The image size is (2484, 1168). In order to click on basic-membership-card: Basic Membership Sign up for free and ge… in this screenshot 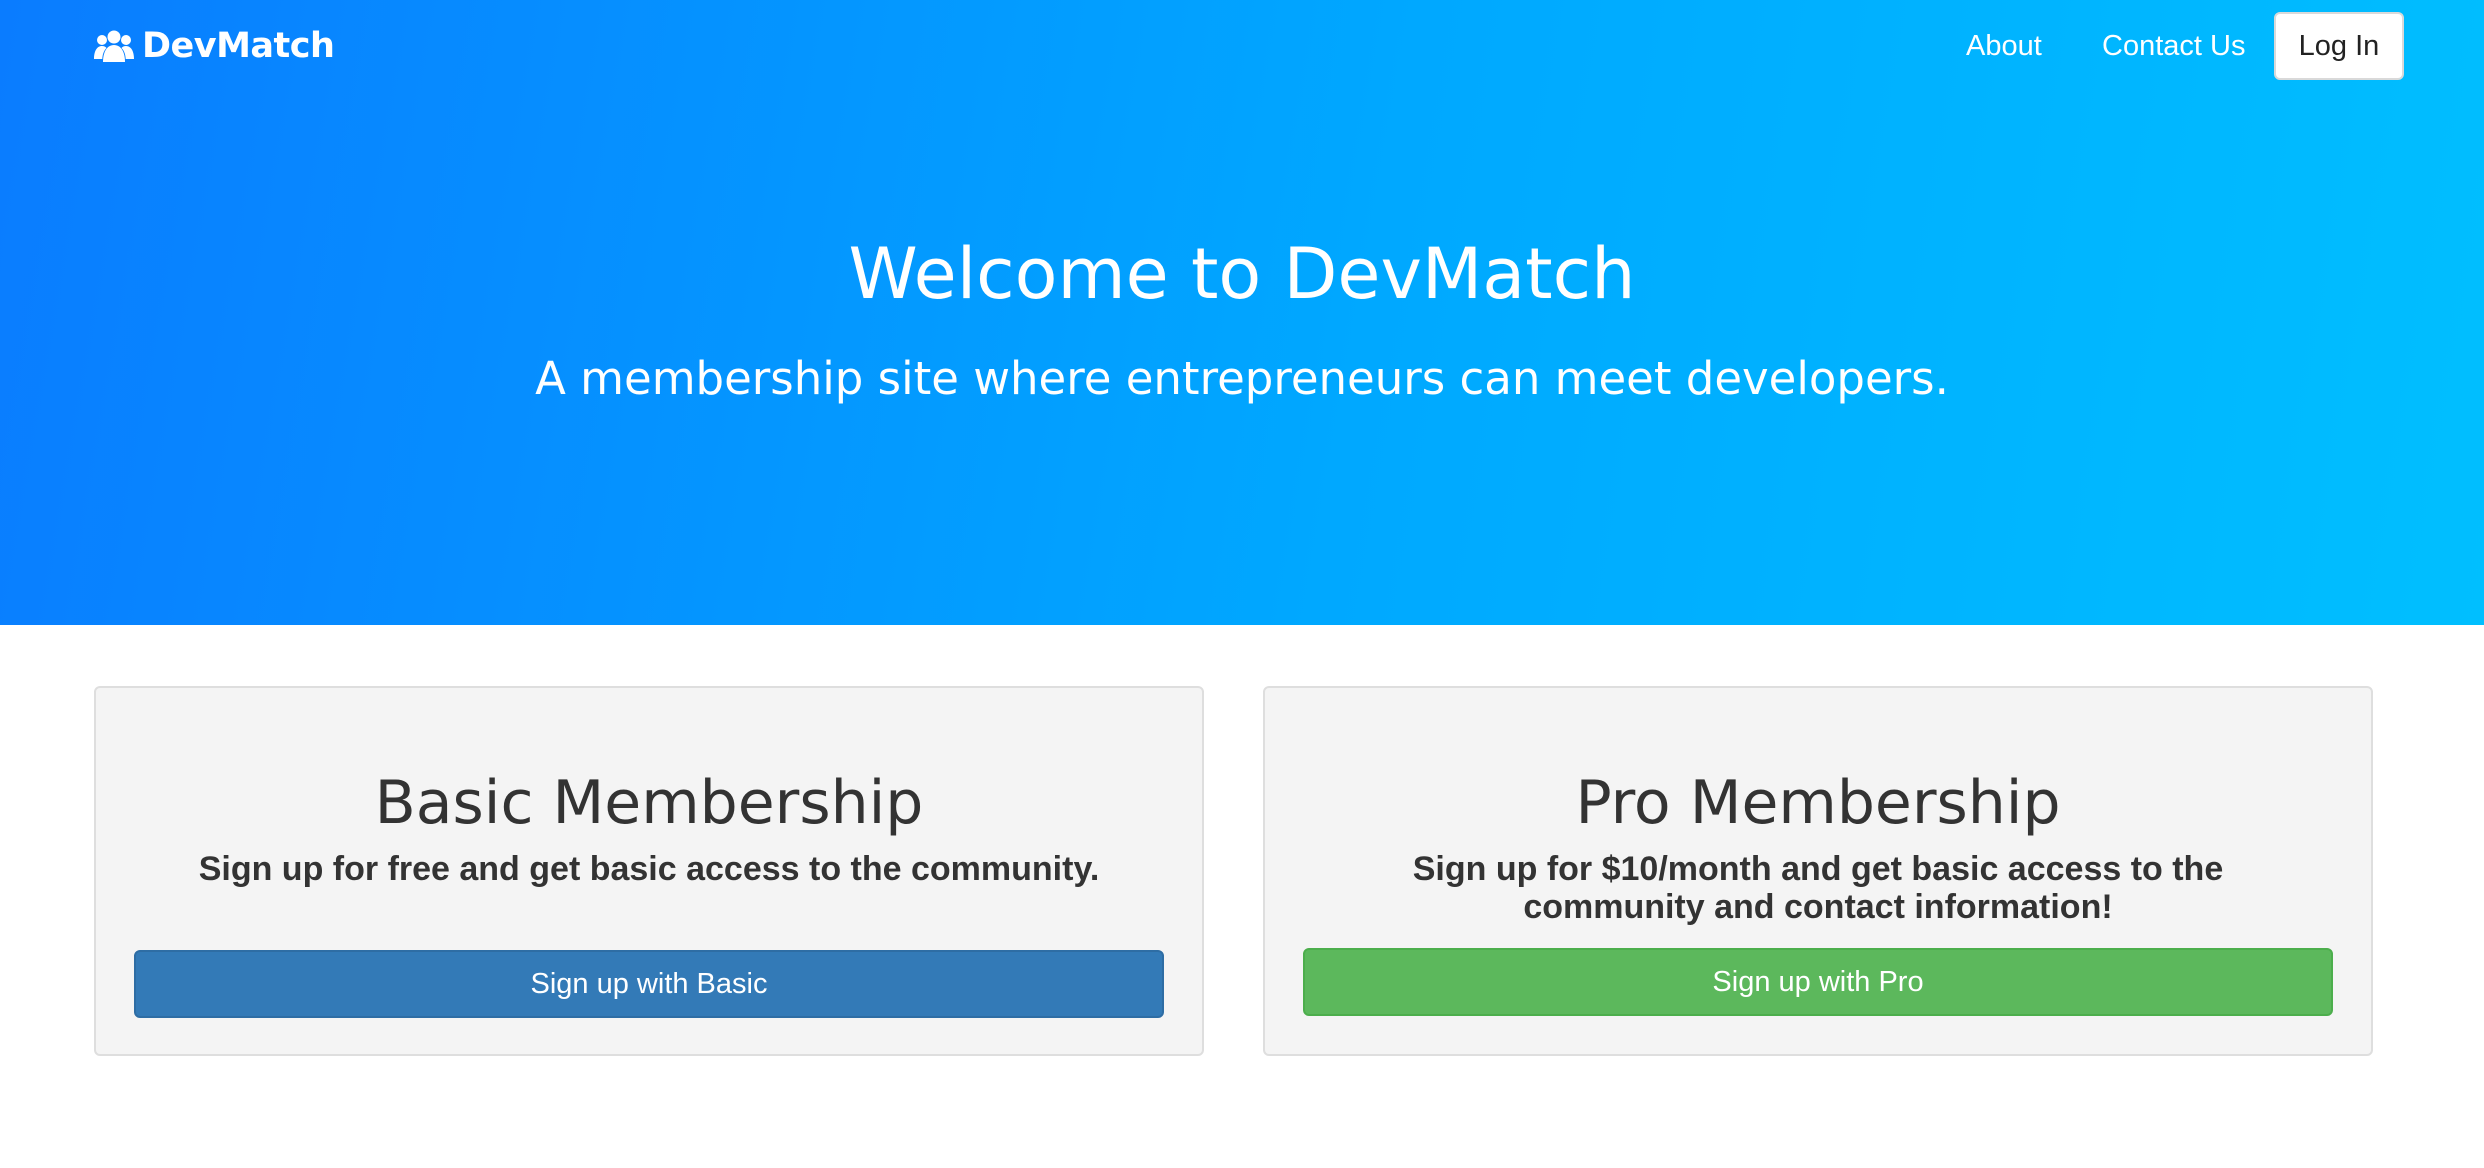, I will do `click(649, 871)`.